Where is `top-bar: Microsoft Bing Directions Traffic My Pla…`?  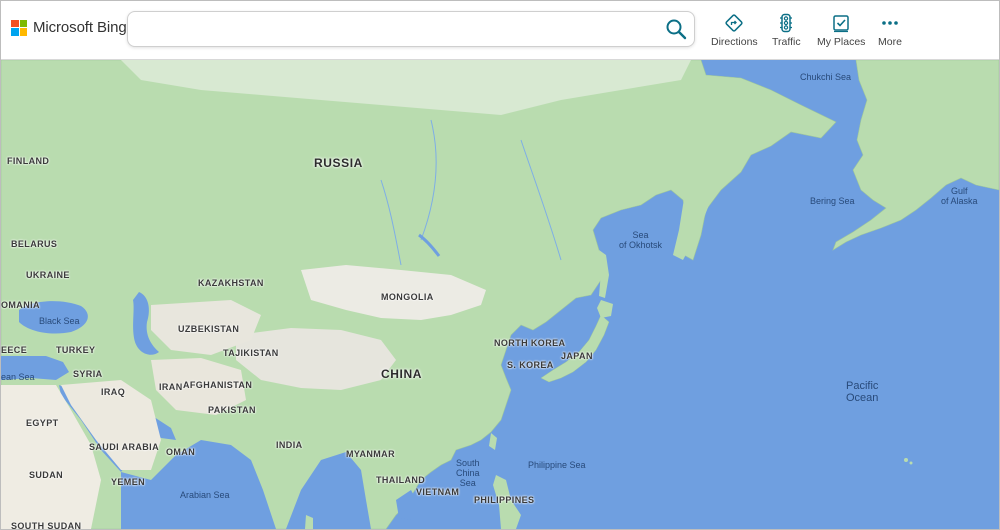
top-bar: Microsoft Bing Directions Traffic My Pla… is located at coordinates (500, 30).